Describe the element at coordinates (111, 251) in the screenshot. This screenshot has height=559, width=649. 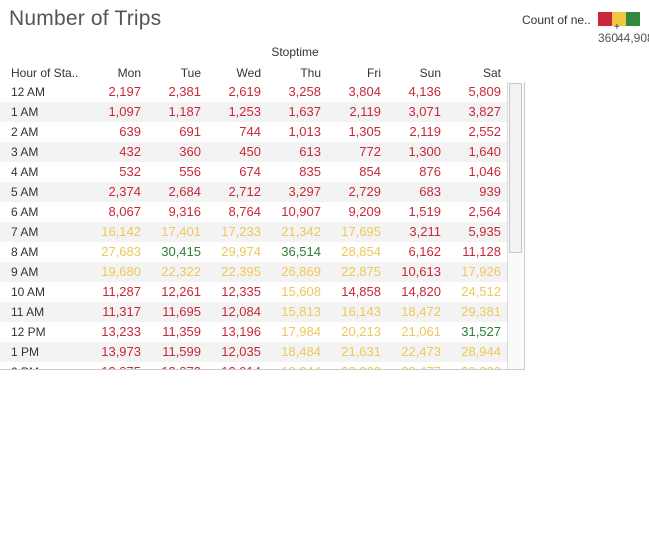
I see `table-cell: 27,683` at that location.